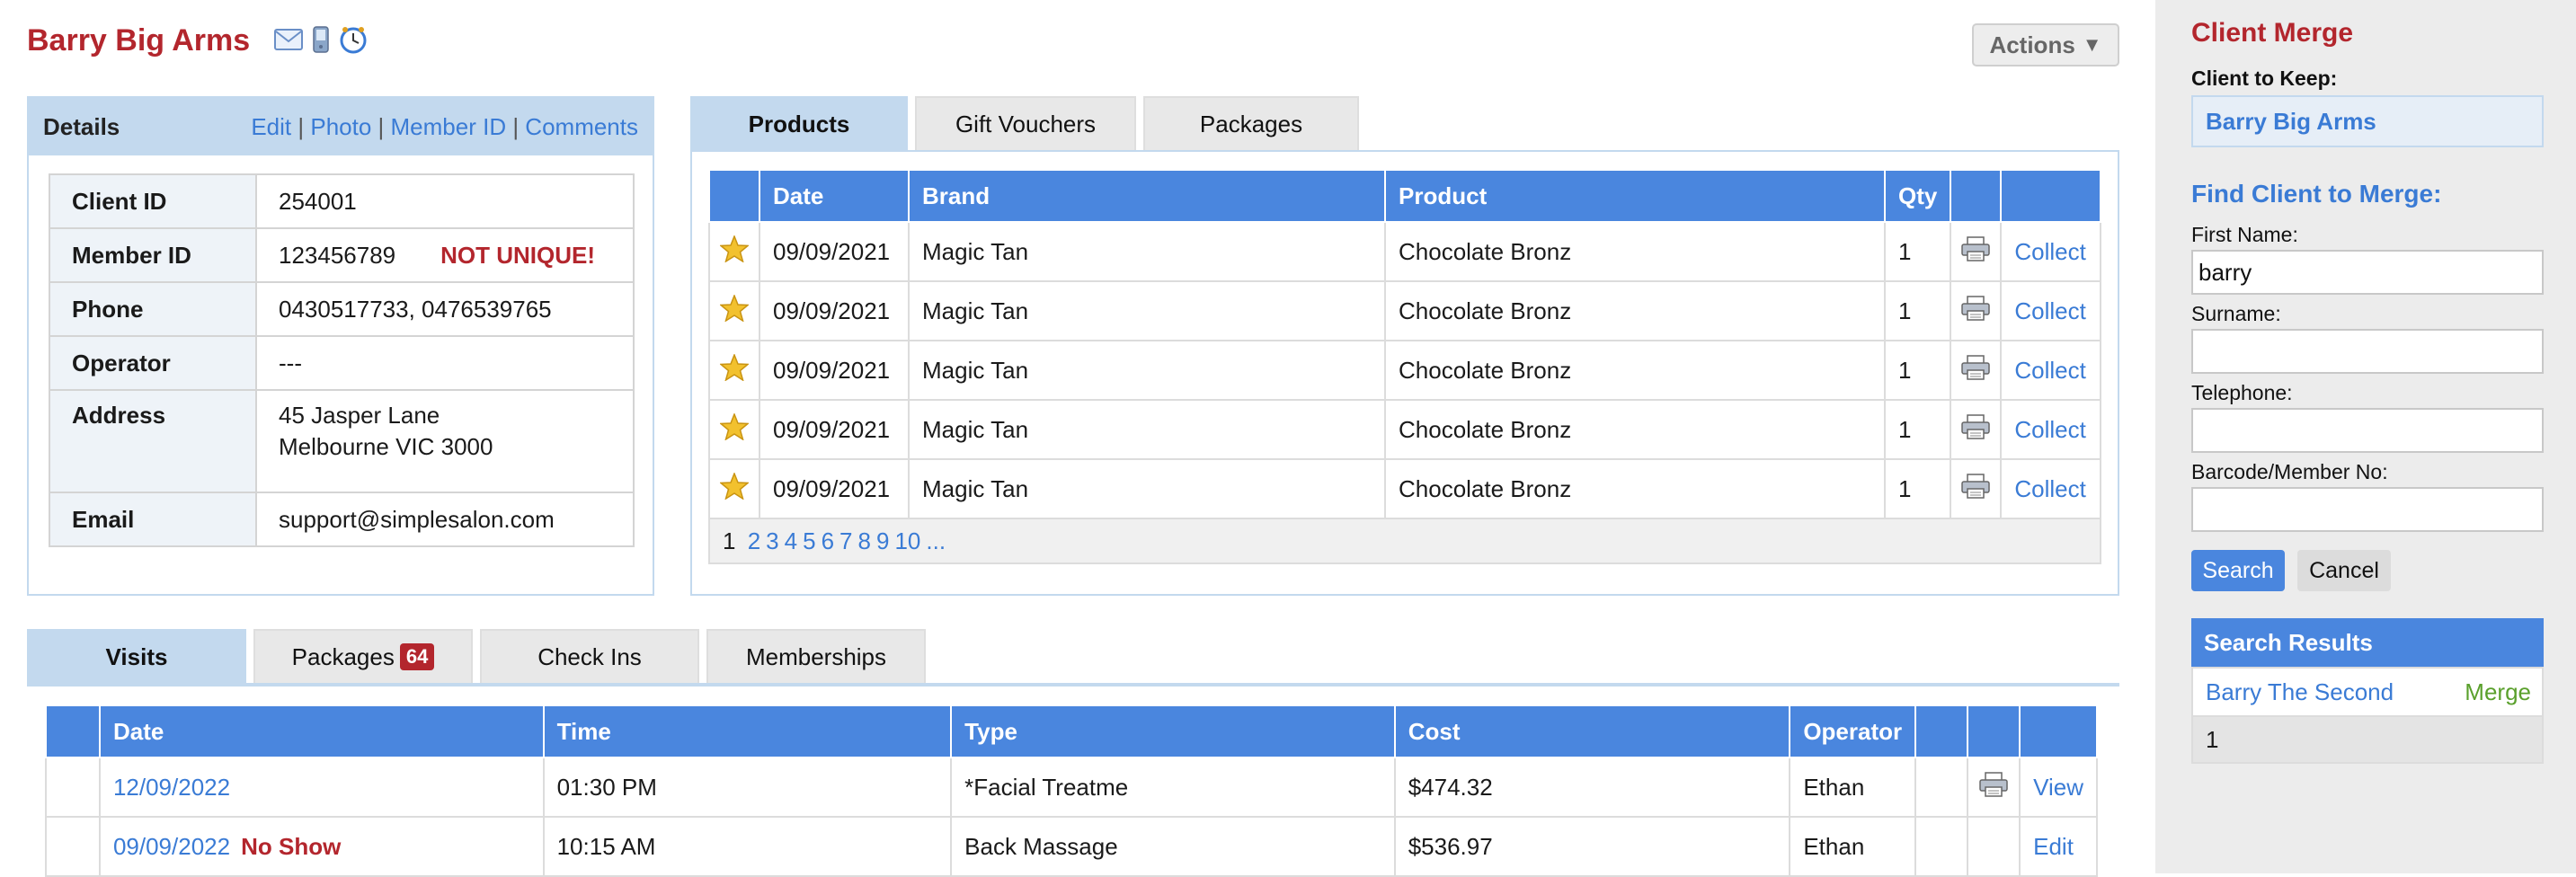  I want to click on page-link: 9, so click(882, 540).